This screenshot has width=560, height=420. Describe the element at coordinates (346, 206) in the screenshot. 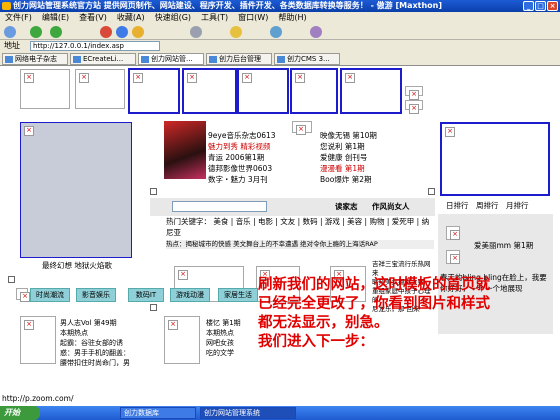

I see `read-link: 读家志` at that location.